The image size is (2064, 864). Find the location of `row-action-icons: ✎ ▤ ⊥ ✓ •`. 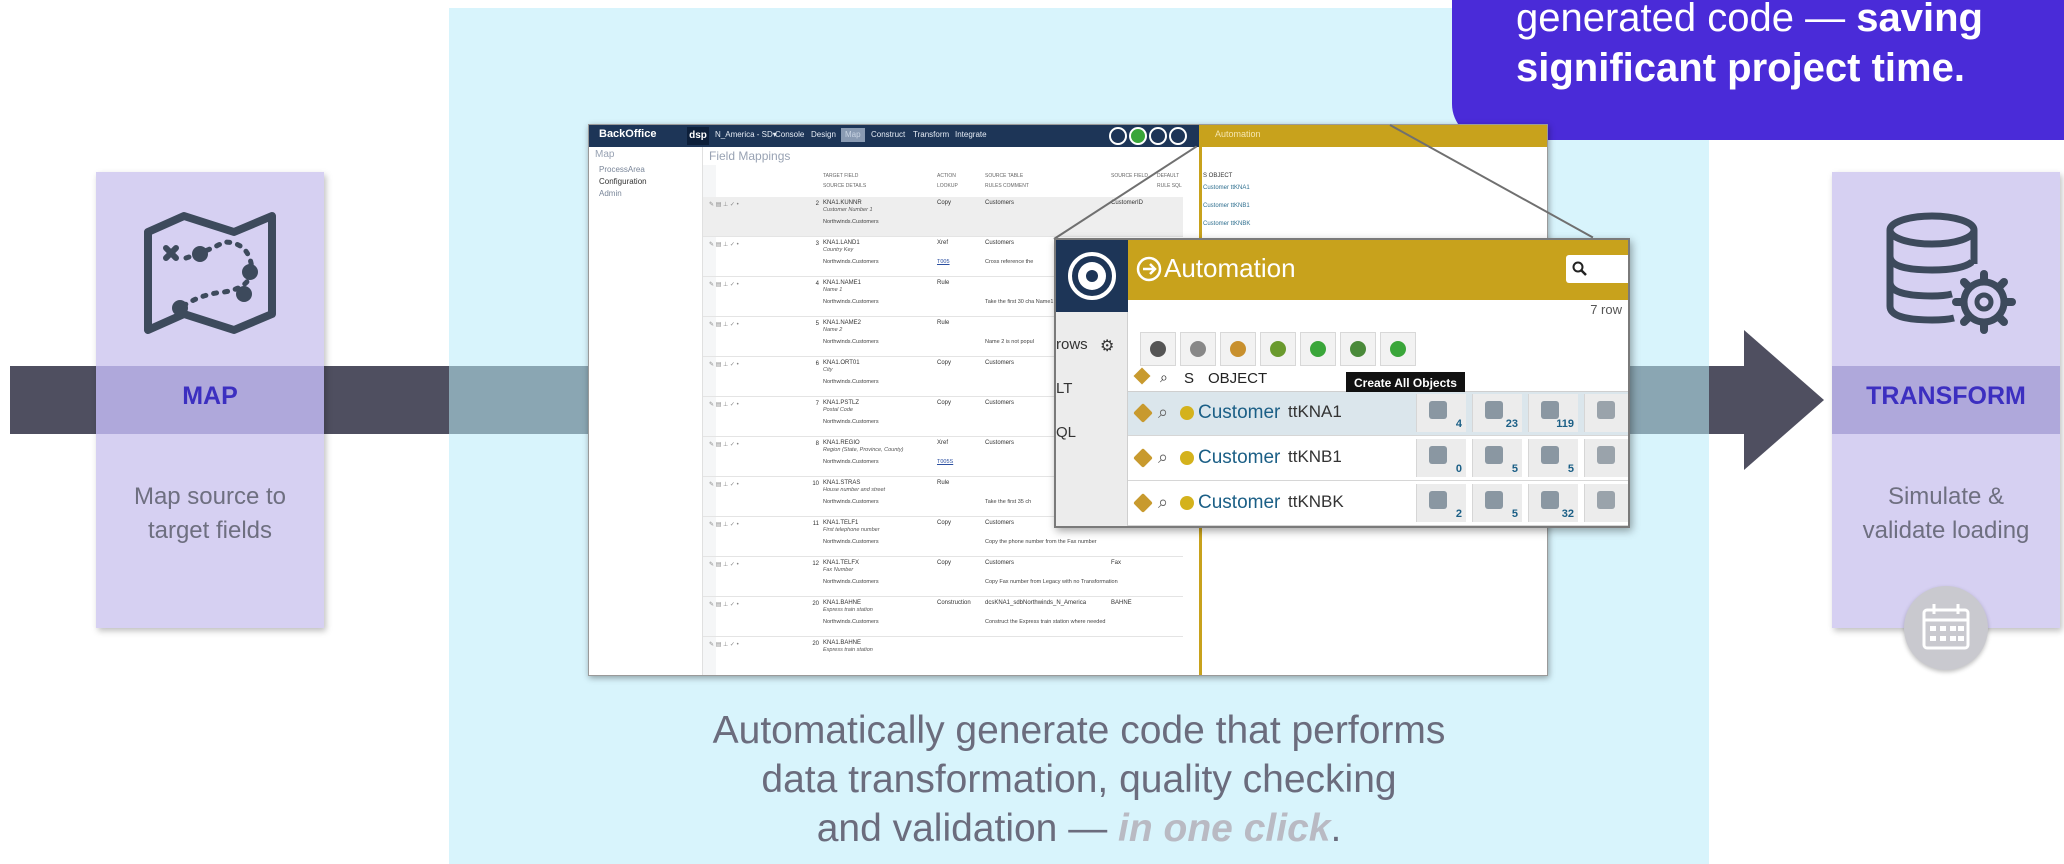

row-action-icons: ✎ ▤ ⊥ ✓ • is located at coordinates (724, 245).